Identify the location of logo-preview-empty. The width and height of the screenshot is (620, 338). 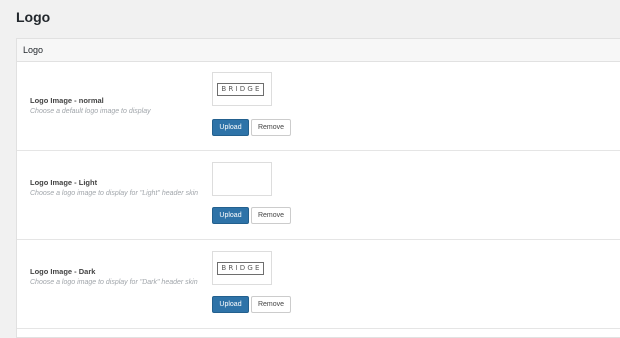
(242, 179).